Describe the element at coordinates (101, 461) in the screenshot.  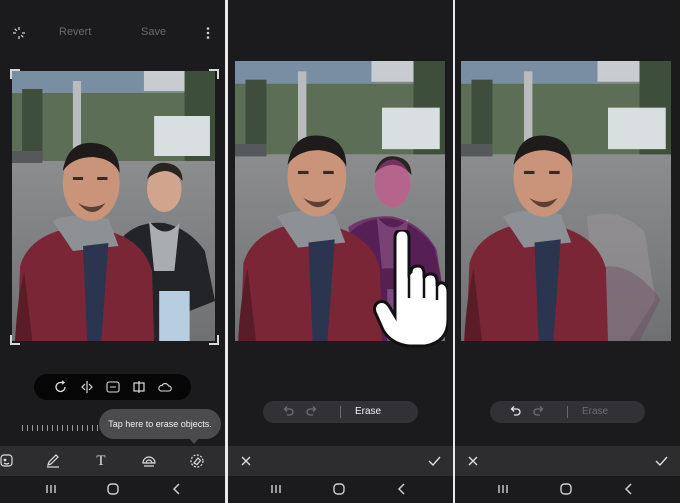
I see `text-icon: T` at that location.